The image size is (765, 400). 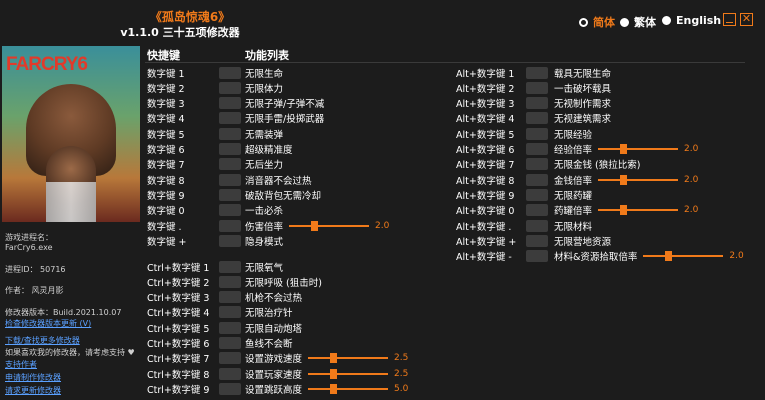 I want to click on cheat-row: Alt+数字键 9 无限药罐, so click(x=610, y=194).